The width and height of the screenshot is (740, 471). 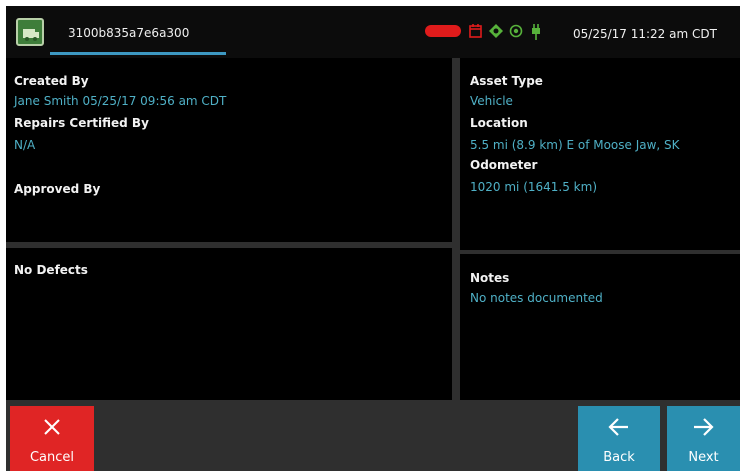 What do you see at coordinates (57, 189) in the screenshot?
I see `approved-by-label: Approved By` at bounding box center [57, 189].